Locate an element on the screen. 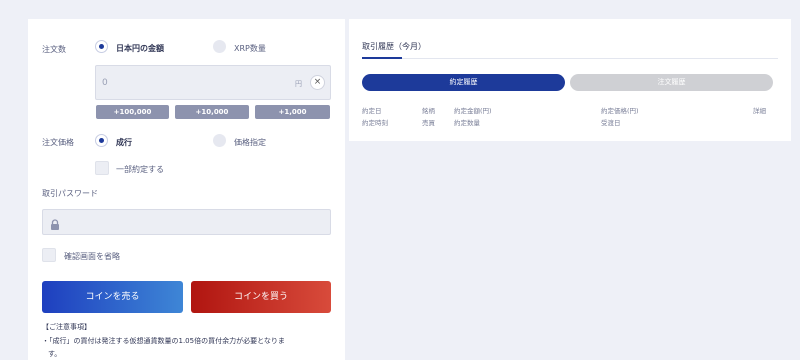  notes-text-continued: す。 is located at coordinates (55, 354).